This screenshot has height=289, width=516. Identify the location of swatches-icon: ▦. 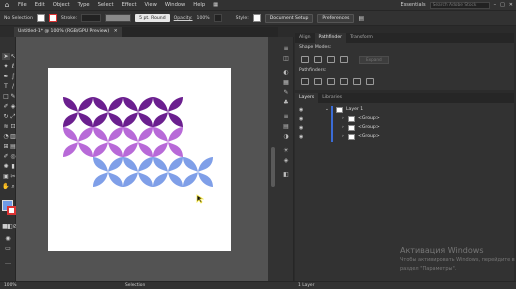
(286, 82).